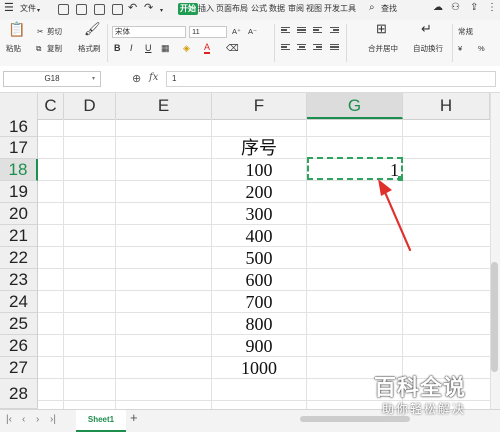 Image resolution: width=500 pixels, height=432 pixels. I want to click on shrink-font-icon: A⁻, so click(252, 32).